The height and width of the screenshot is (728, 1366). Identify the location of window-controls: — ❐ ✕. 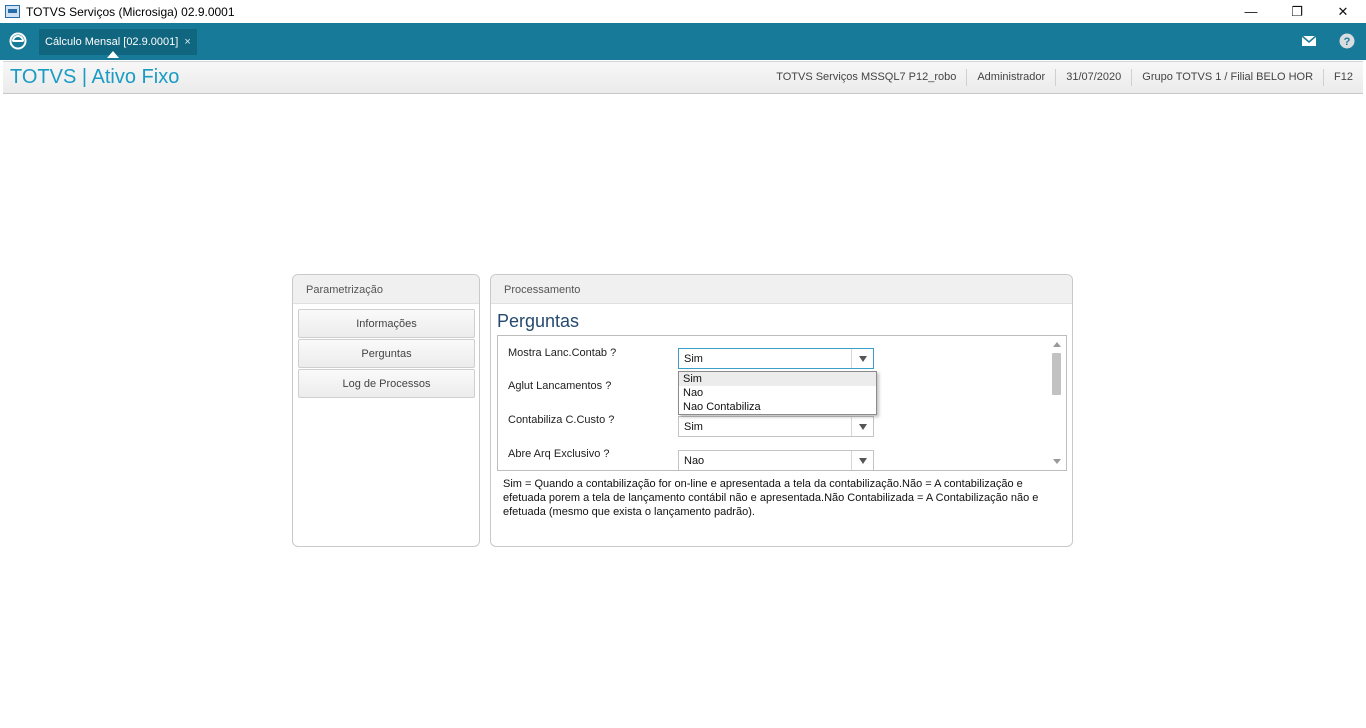
(1297, 11).